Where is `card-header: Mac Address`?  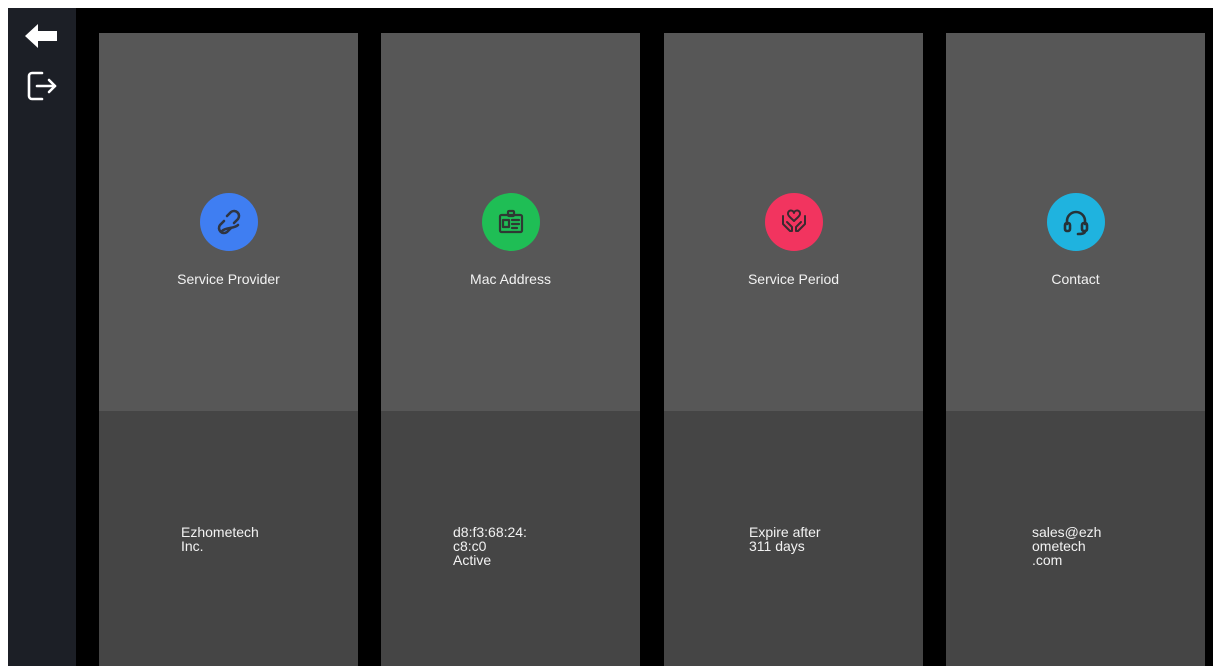 card-header: Mac Address is located at coordinates (510, 222).